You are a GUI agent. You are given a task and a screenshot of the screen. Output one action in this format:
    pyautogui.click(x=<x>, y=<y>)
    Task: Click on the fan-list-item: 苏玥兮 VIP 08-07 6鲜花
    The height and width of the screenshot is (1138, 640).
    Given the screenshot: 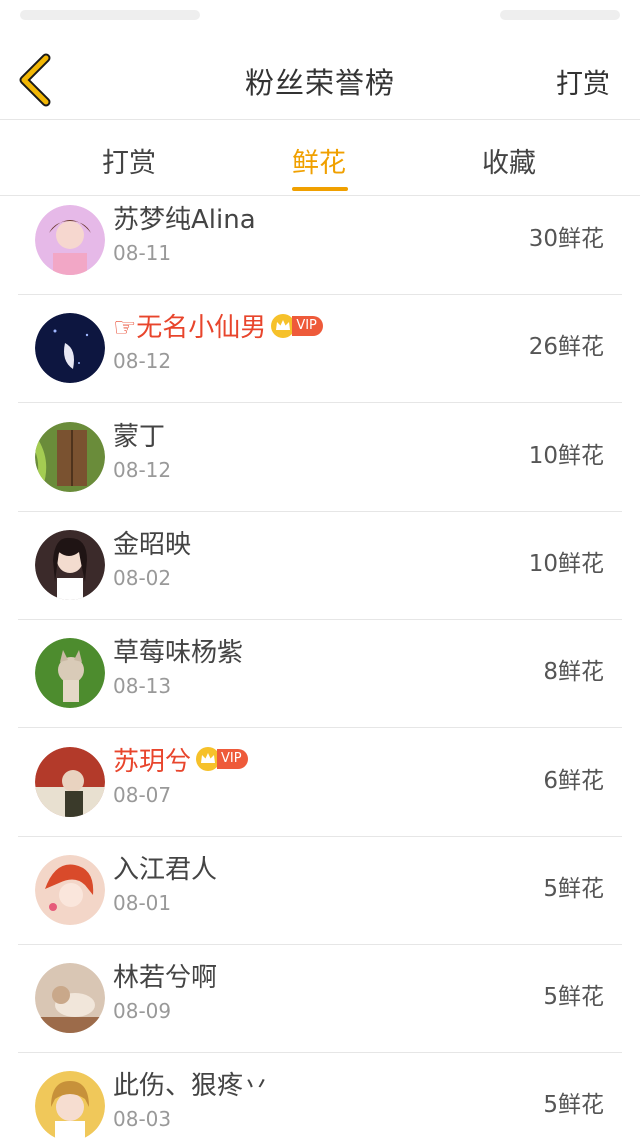 What is the action you would take?
    pyautogui.click(x=320, y=783)
    